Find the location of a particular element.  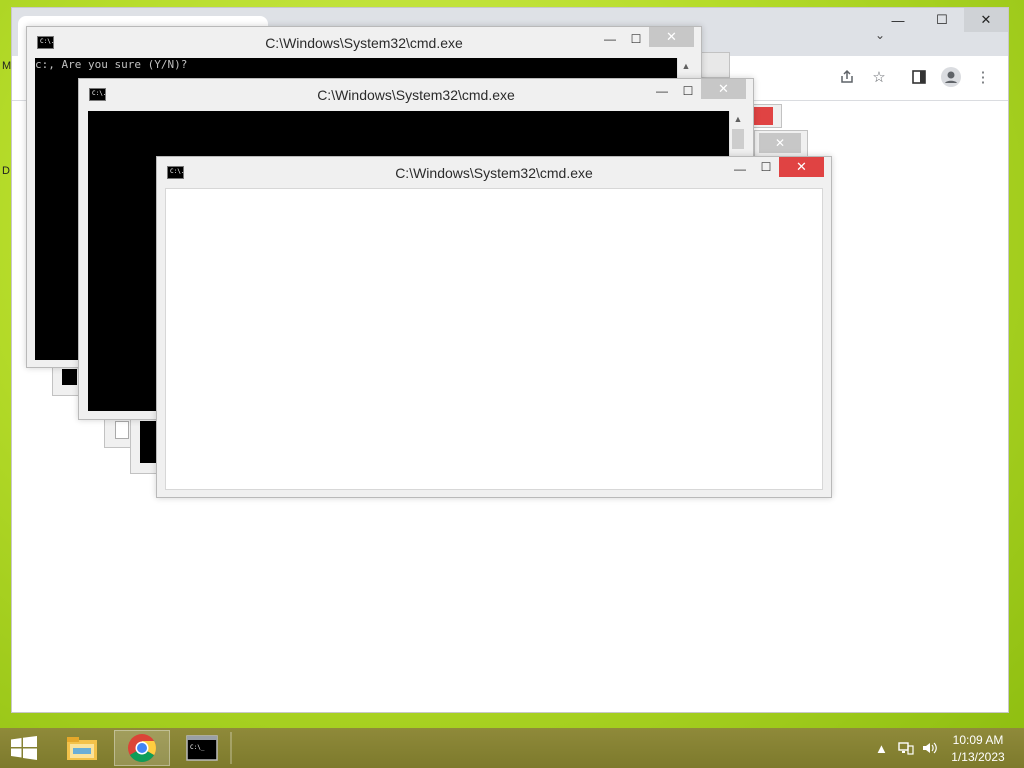

taskbar: C:\_ ▲ 10:09 AM 1/13/2023 is located at coordinates (512, 748).